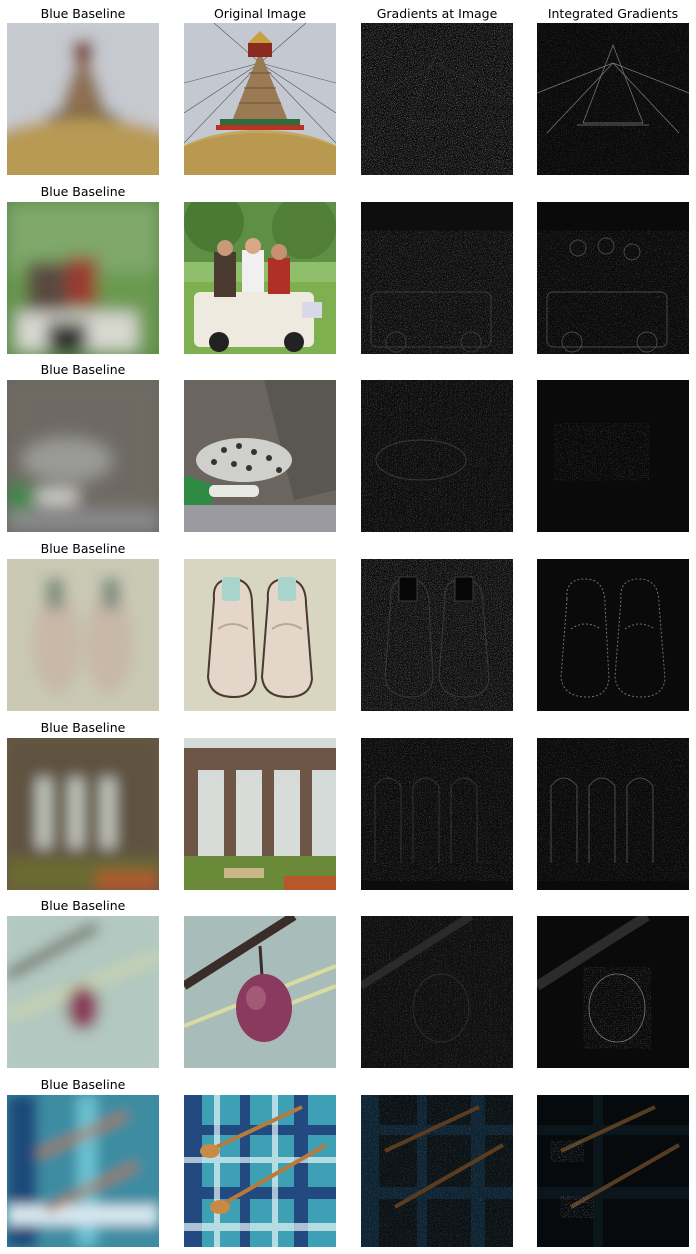 The width and height of the screenshot is (696, 1254). Describe the element at coordinates (260, 814) in the screenshot. I see `original-image-viaduct` at that location.